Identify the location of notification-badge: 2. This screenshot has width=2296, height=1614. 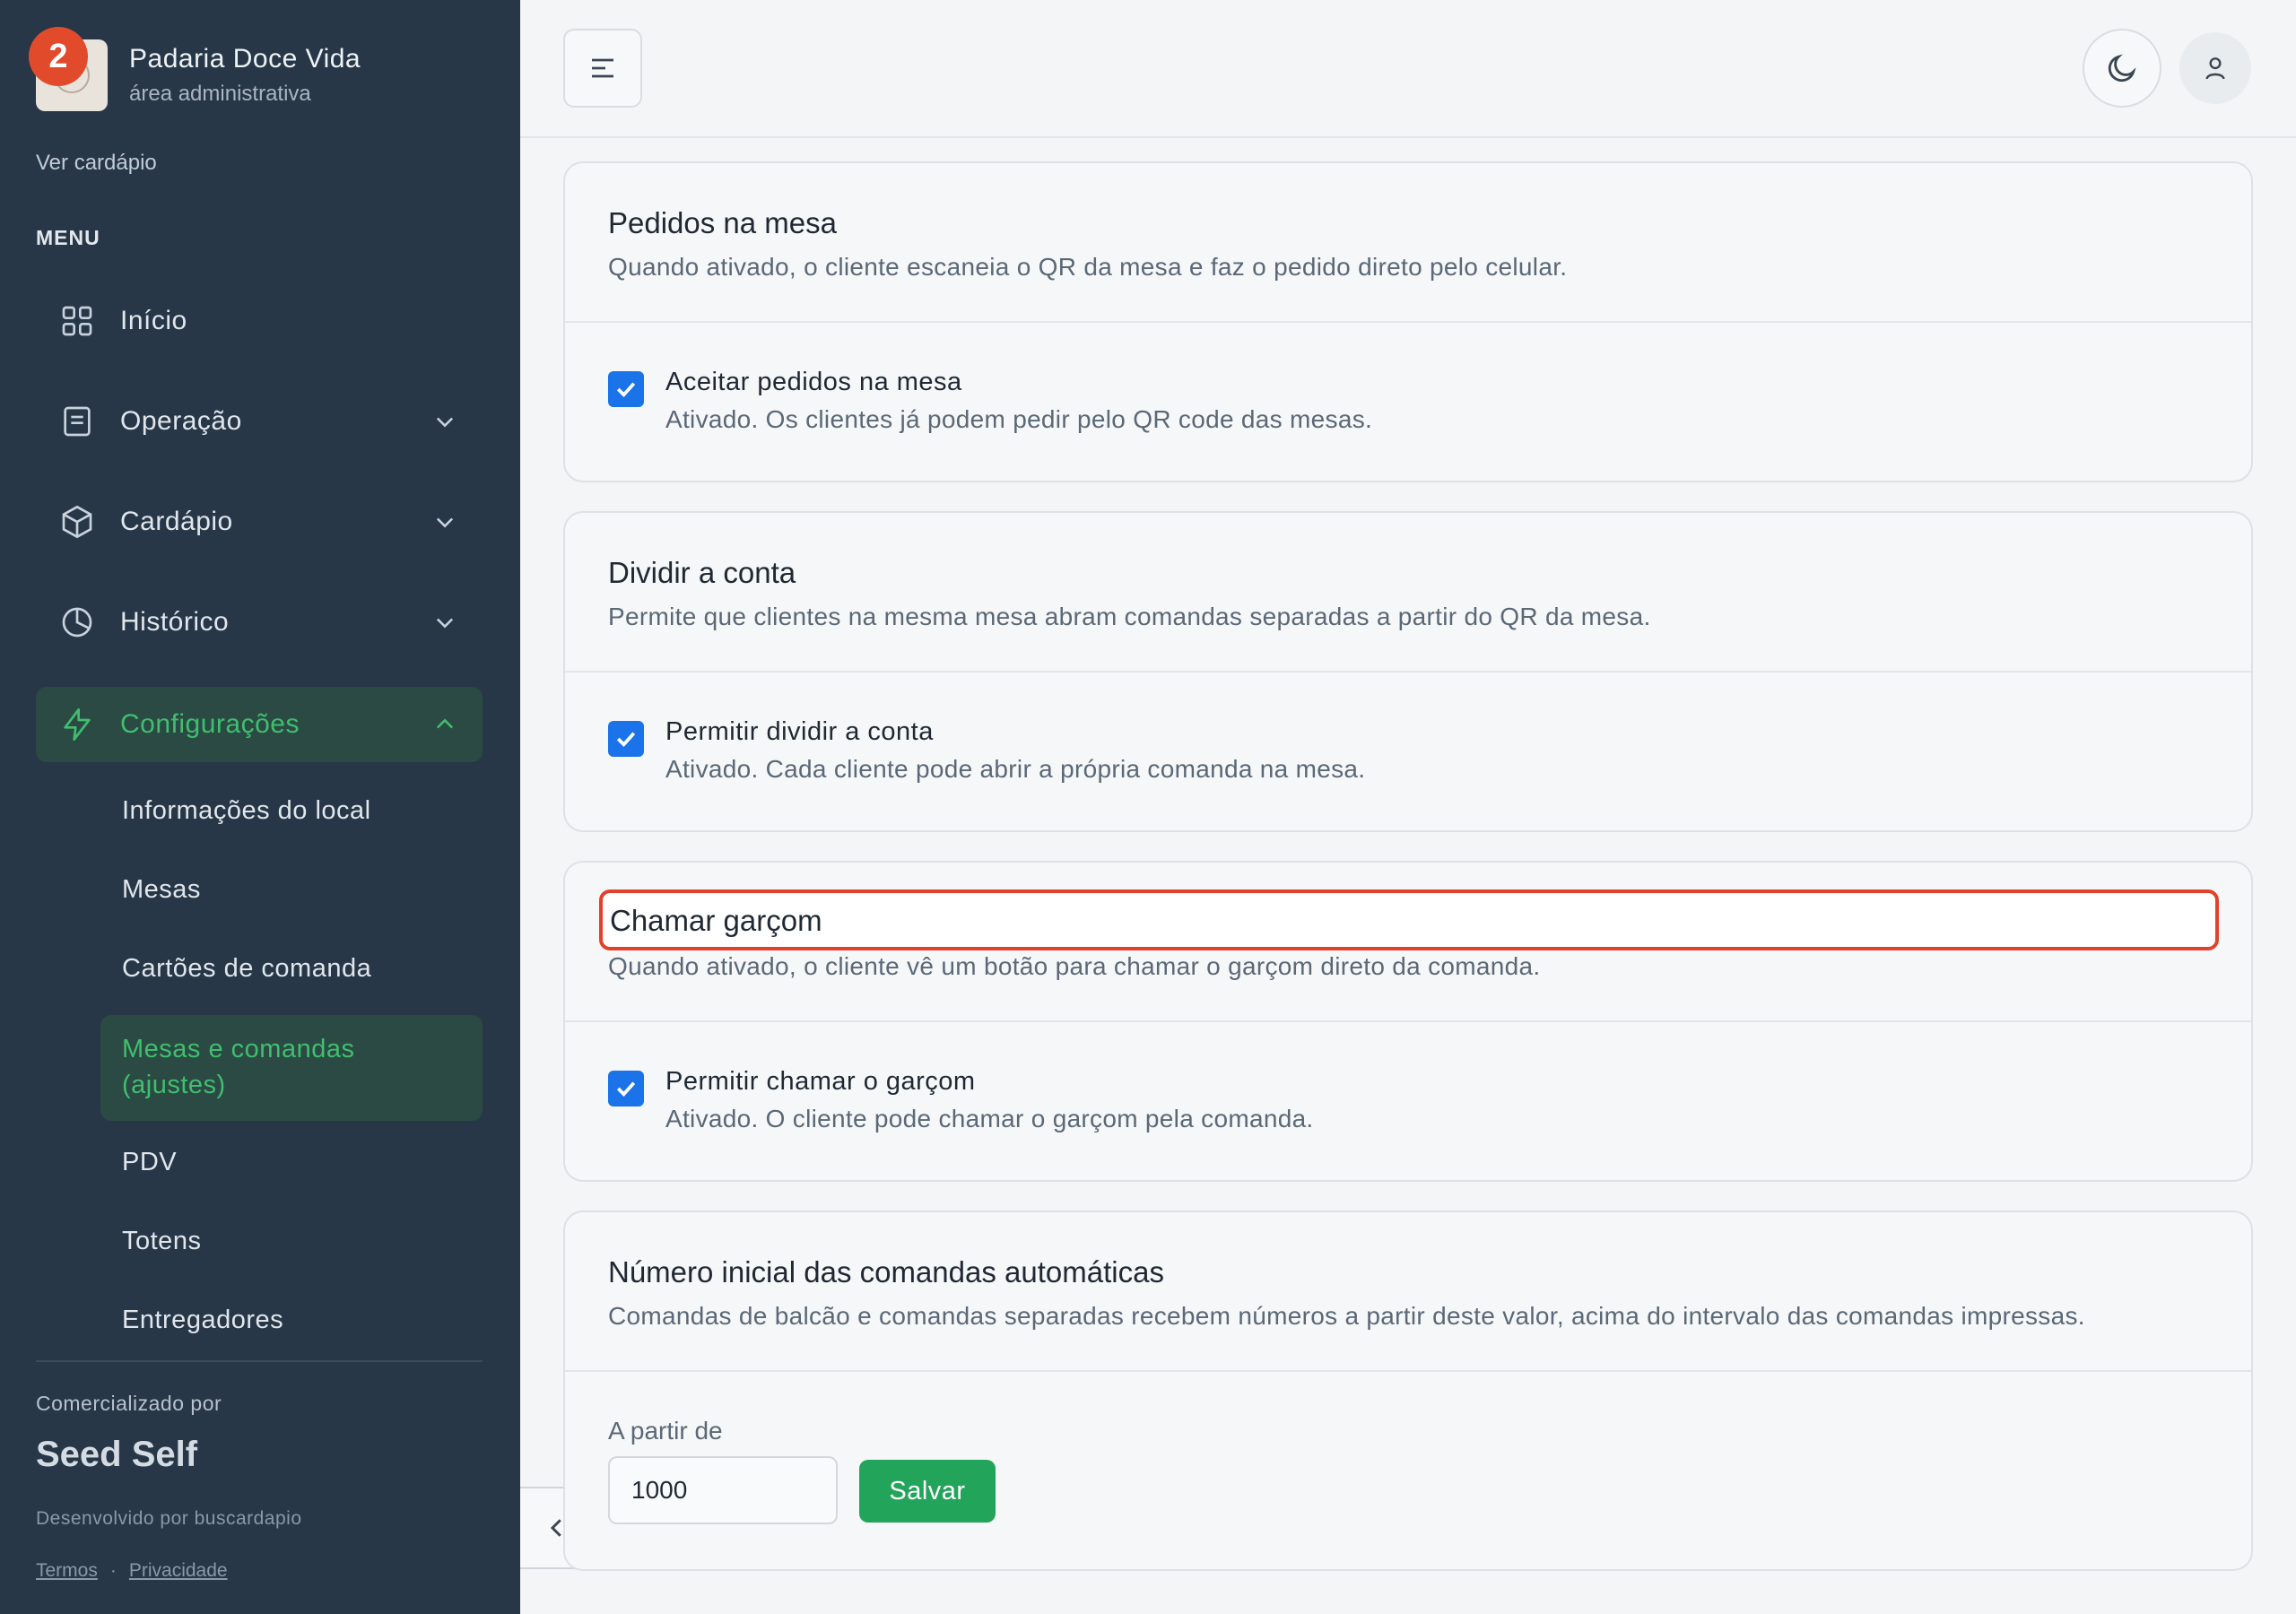
(58, 56).